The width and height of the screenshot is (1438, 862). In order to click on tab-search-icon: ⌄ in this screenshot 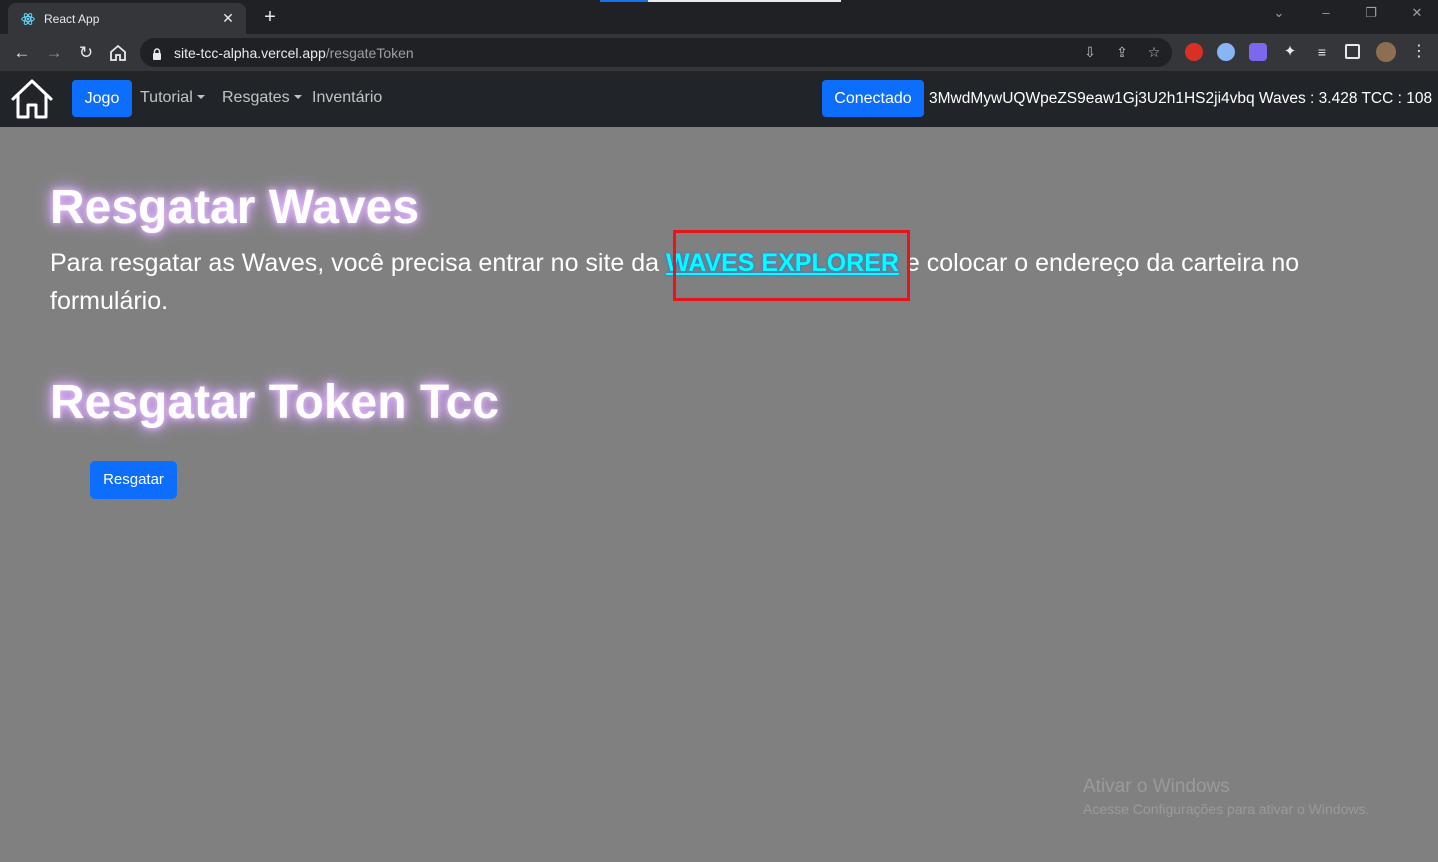, I will do `click(1279, 13)`.